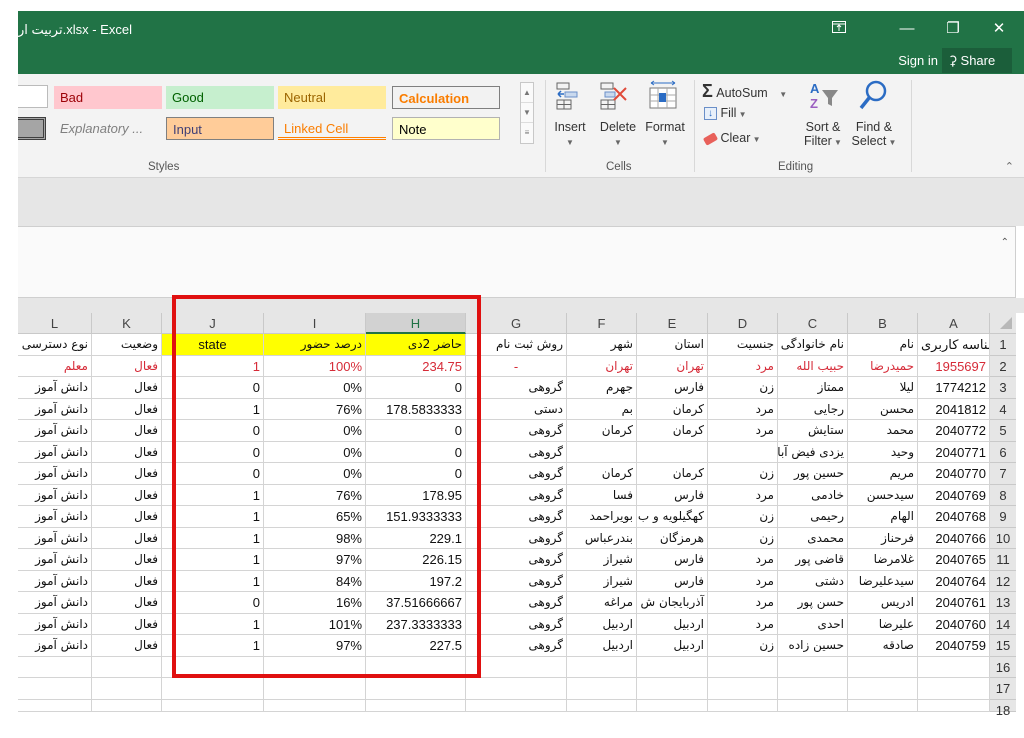 The image size is (1024, 738). What do you see at coordinates (672, 581) in the screenshot?
I see `cell-E12: فارس` at bounding box center [672, 581].